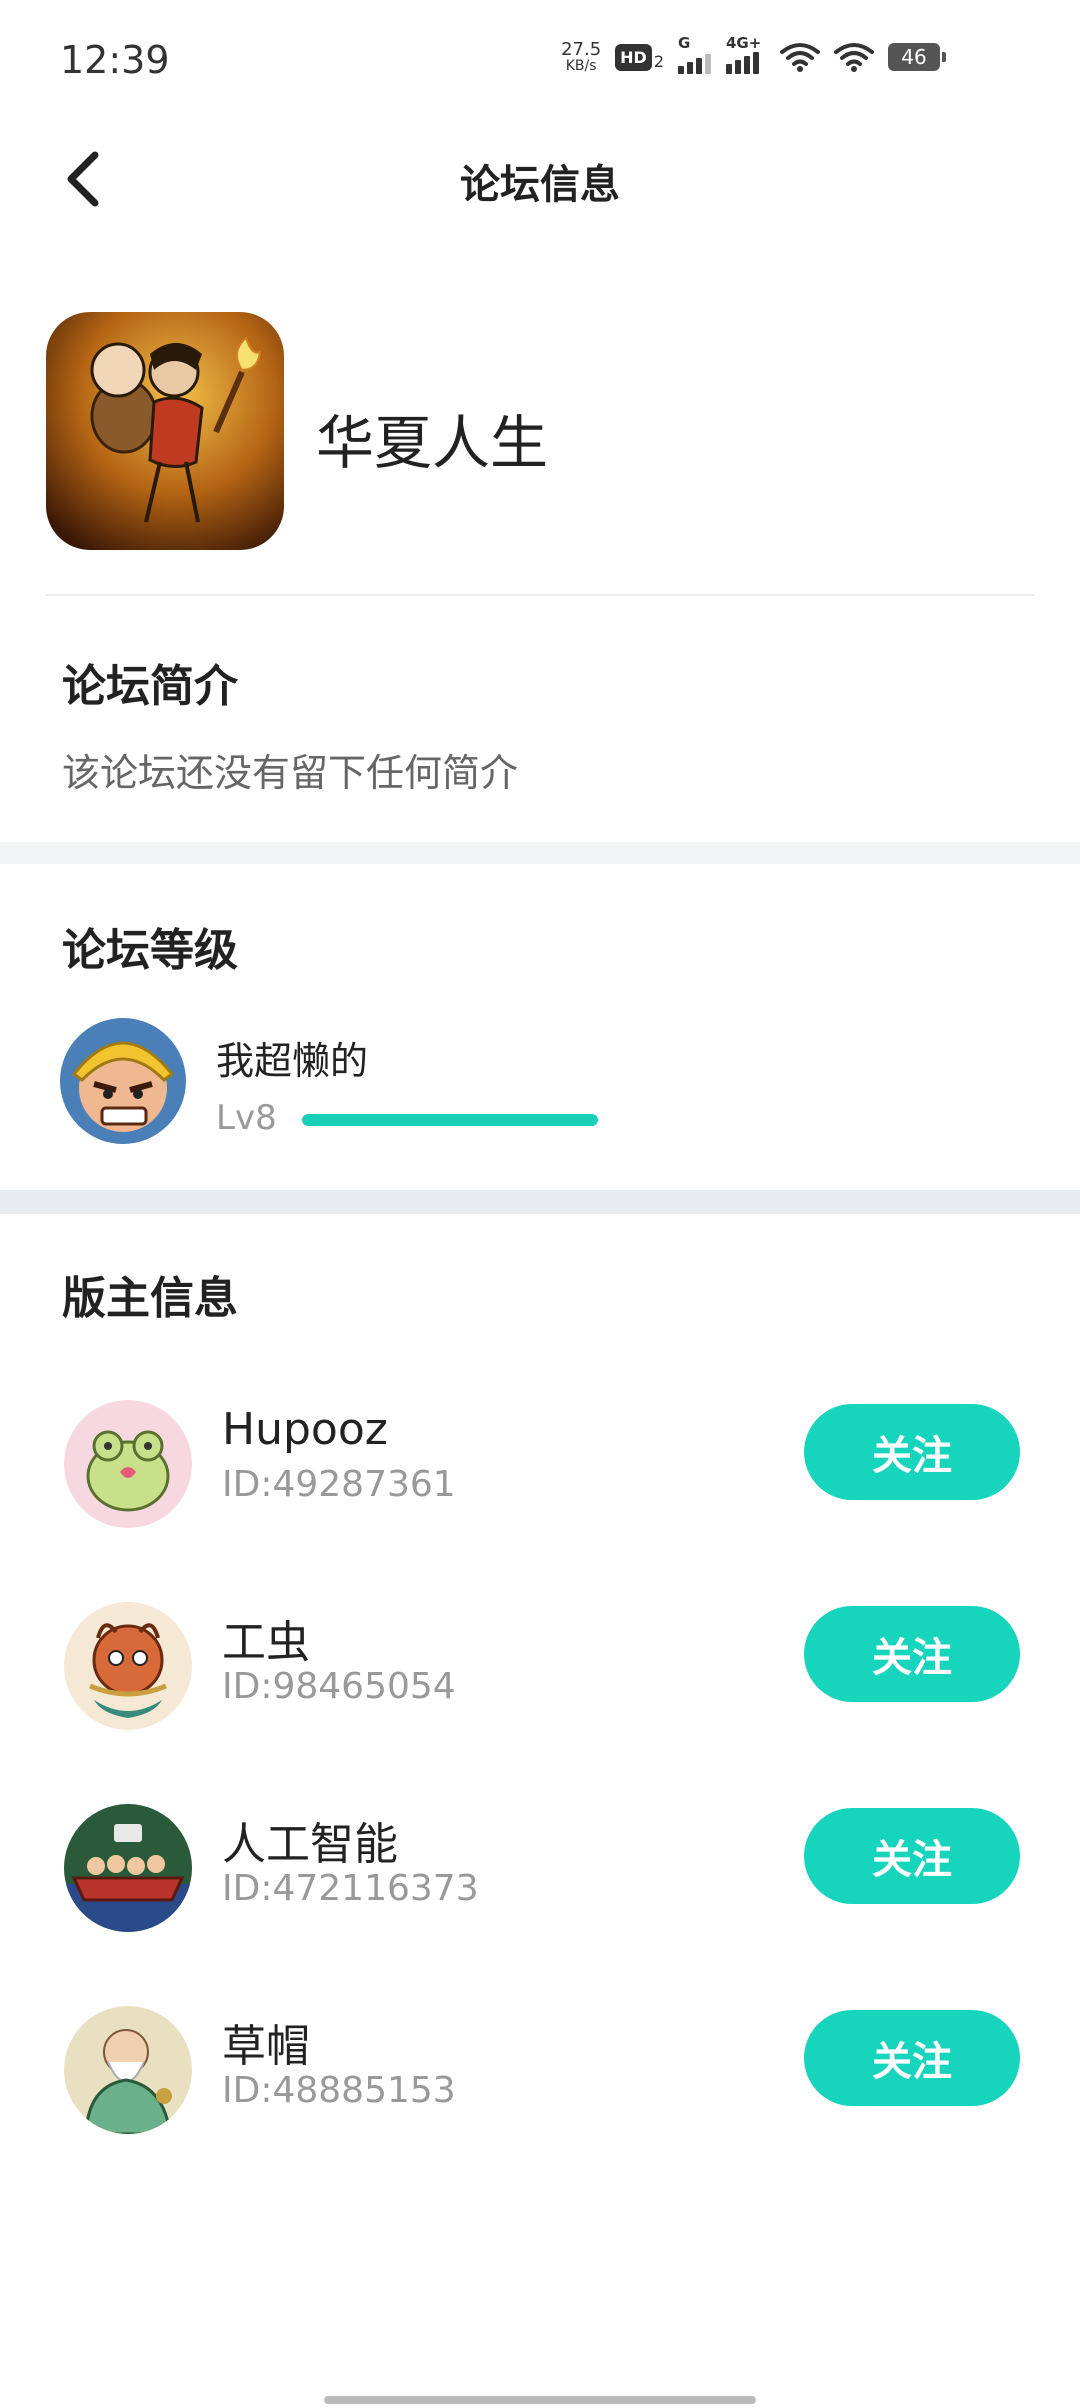  I want to click on moderator-name: 工虫, so click(266, 1642).